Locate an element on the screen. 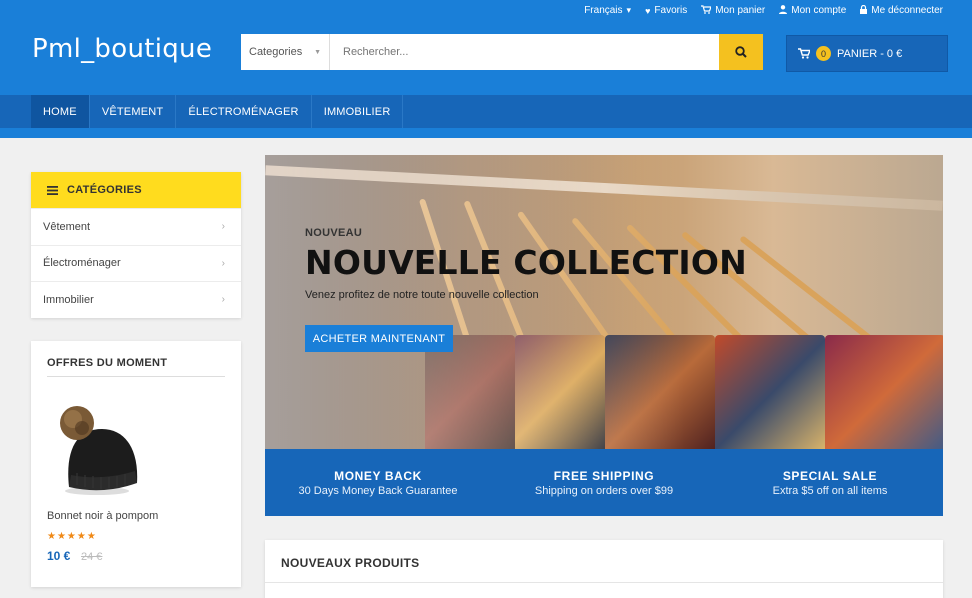 This screenshot has height=598, width=972. language-label: Français is located at coordinates (603, 10).